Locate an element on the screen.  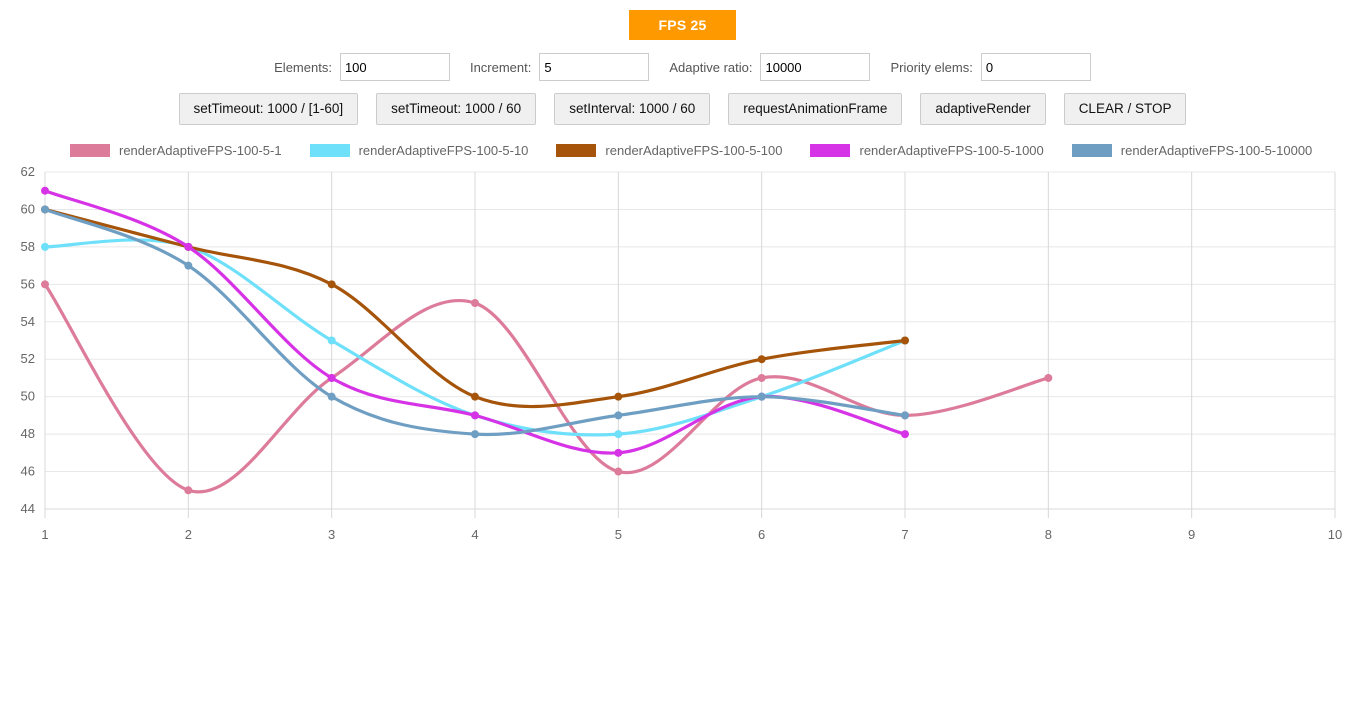
legend-item: renderAdaptiveFPS-100-5-100 is located at coordinates (669, 150).